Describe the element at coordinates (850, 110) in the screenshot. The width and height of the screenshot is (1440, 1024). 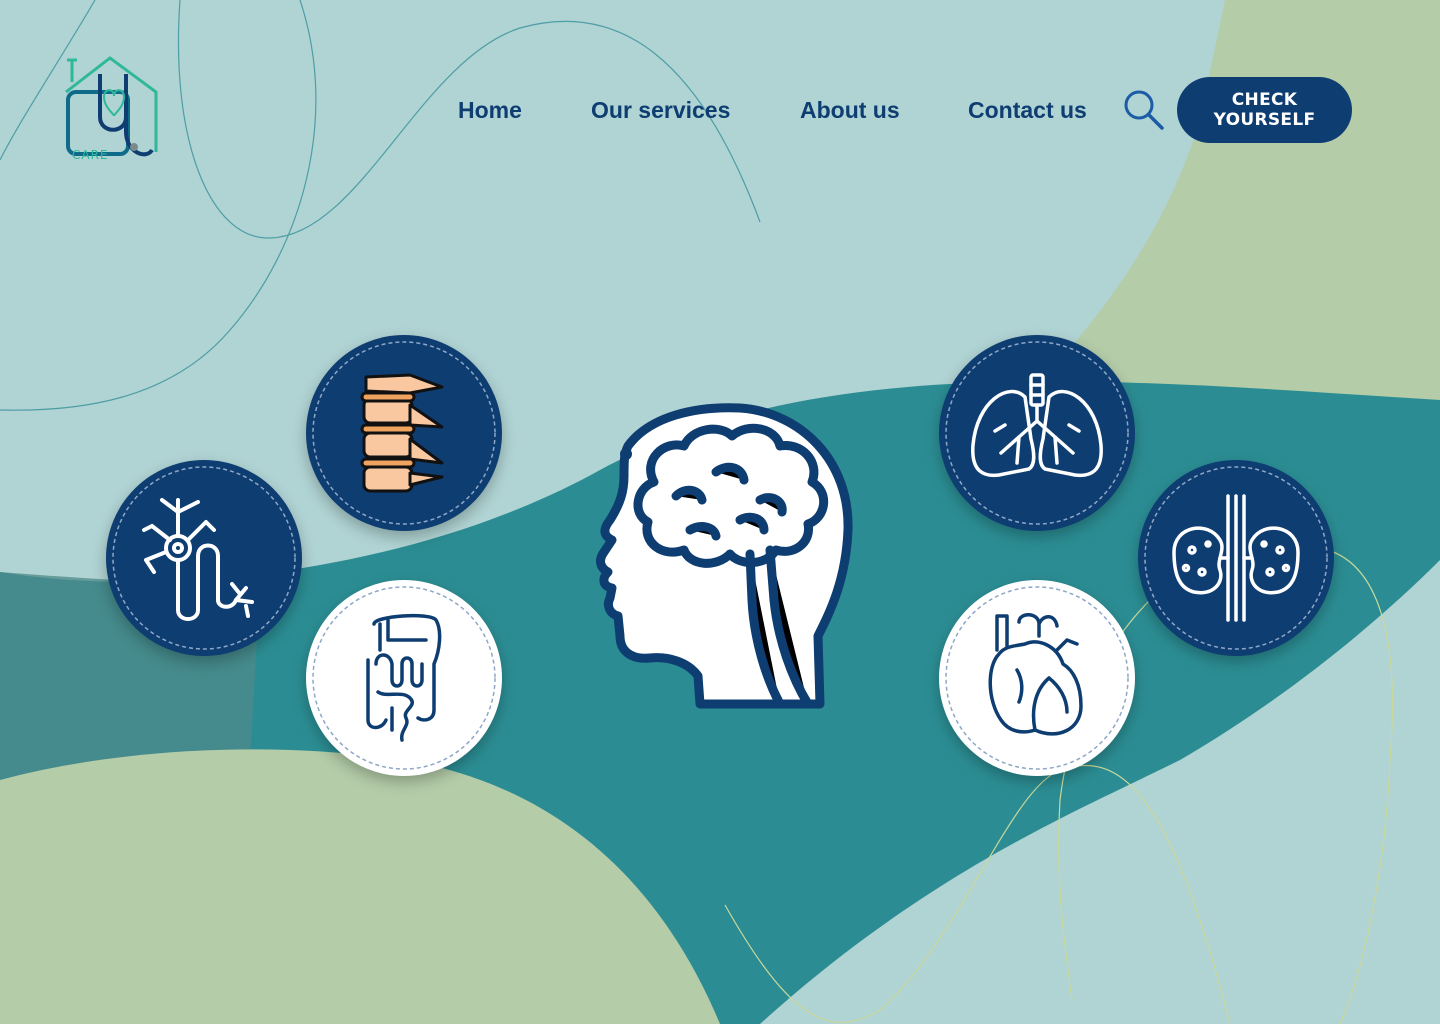
I see `nav-about-us: About us` at that location.